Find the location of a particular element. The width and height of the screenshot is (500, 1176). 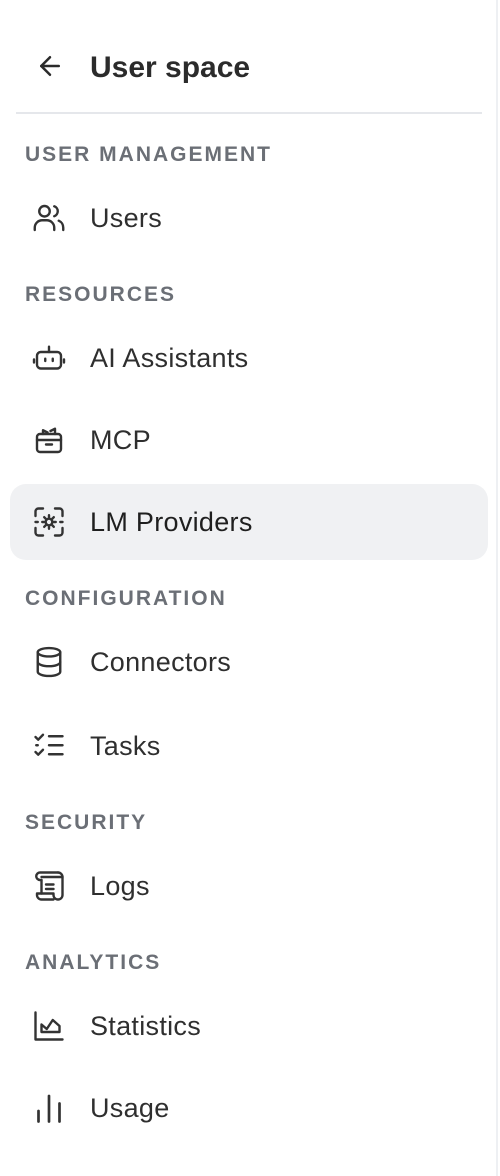

sidebar-item-label: Users is located at coordinates (126, 218).